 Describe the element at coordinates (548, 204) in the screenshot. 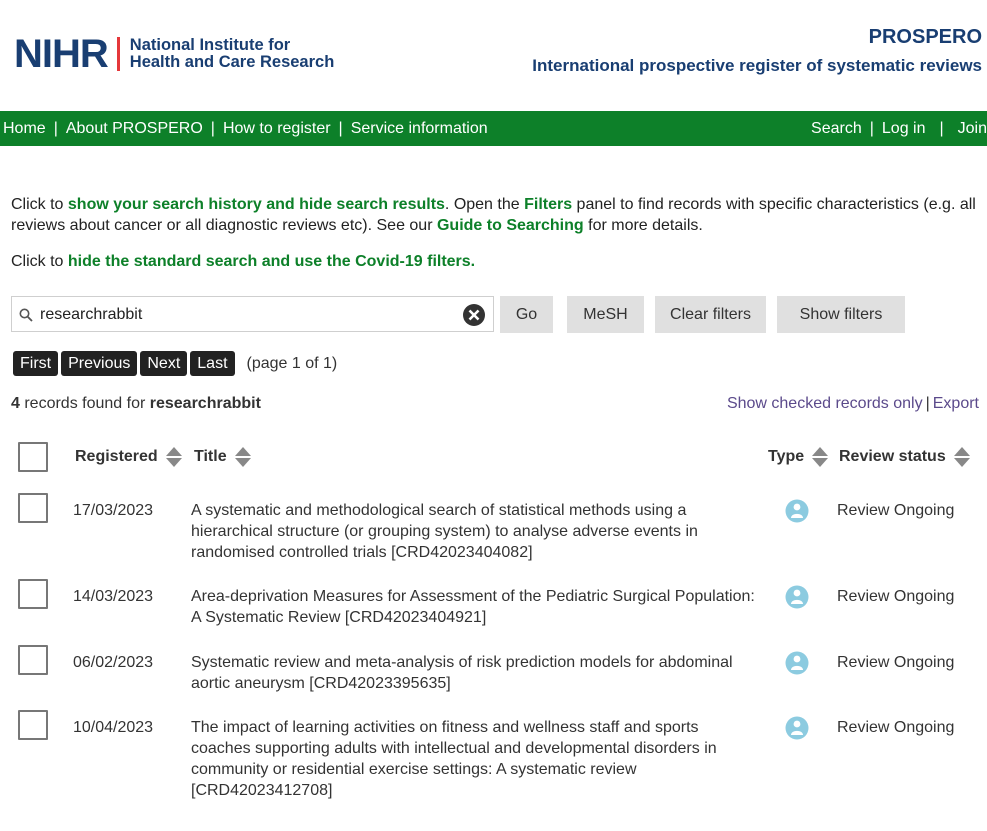

I see `filters-link: Filters` at that location.